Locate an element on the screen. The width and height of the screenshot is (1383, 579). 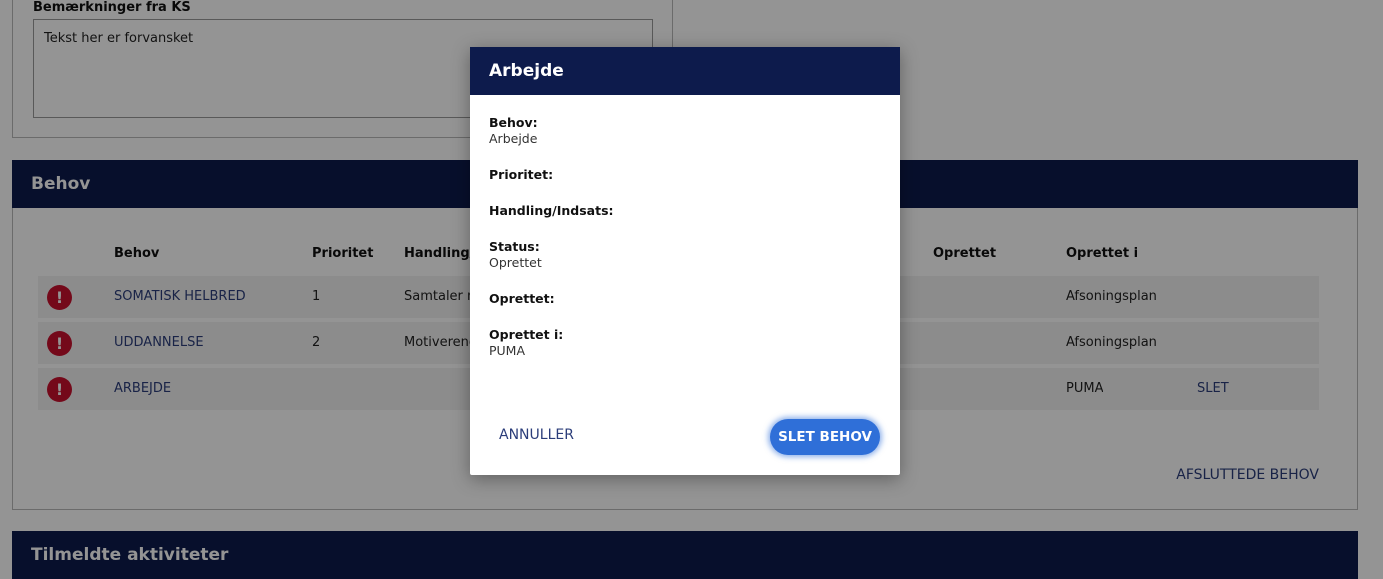
field-status: Status: Oprettet is located at coordinates (515, 255).